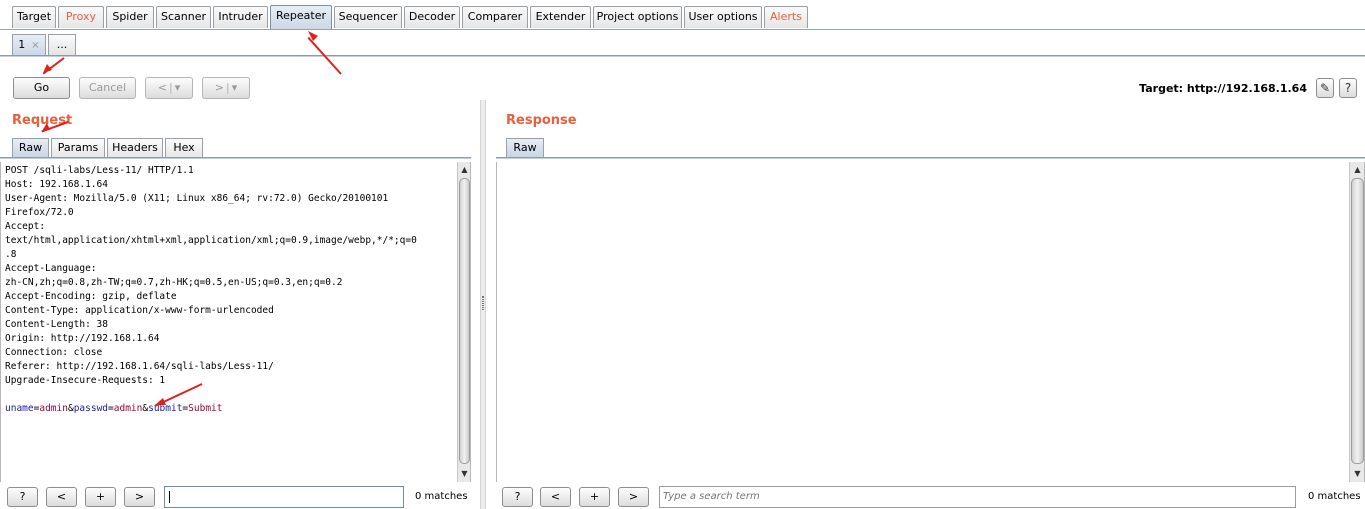 The height and width of the screenshot is (509, 1365). Describe the element at coordinates (180, 218) in the screenshot. I see `annotation-arrowheads` at that location.